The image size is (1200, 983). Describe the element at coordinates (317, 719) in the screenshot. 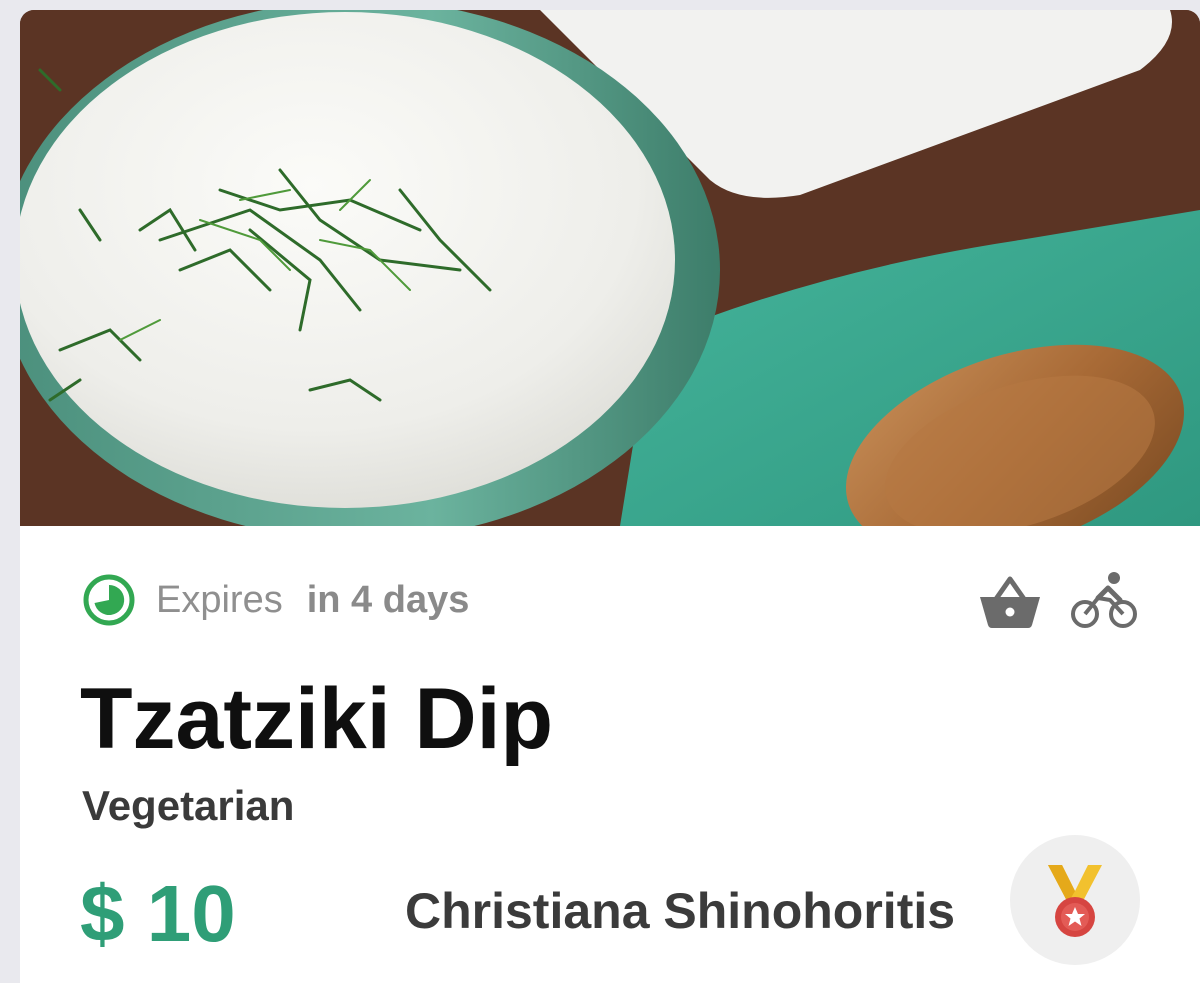

I see `listing-title: Tzatziki Dip` at that location.